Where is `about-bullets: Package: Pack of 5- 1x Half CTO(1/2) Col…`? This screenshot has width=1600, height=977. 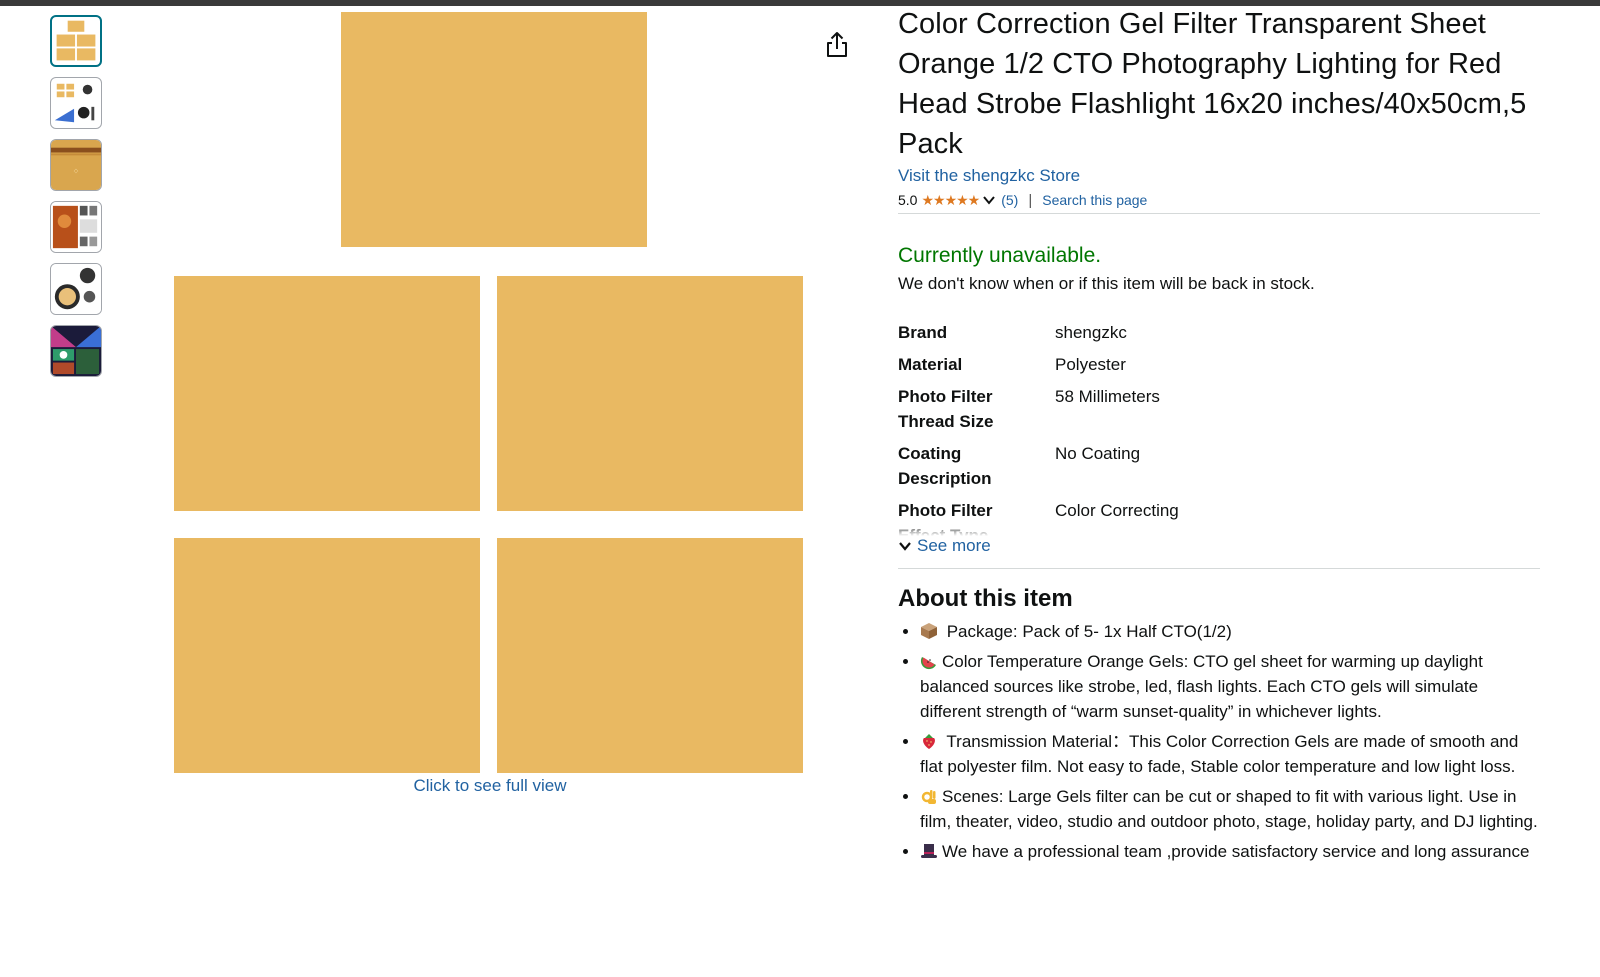
about-bullets: Package: Pack of 5- 1x Half CTO(1/2) Col… is located at coordinates (1219, 741).